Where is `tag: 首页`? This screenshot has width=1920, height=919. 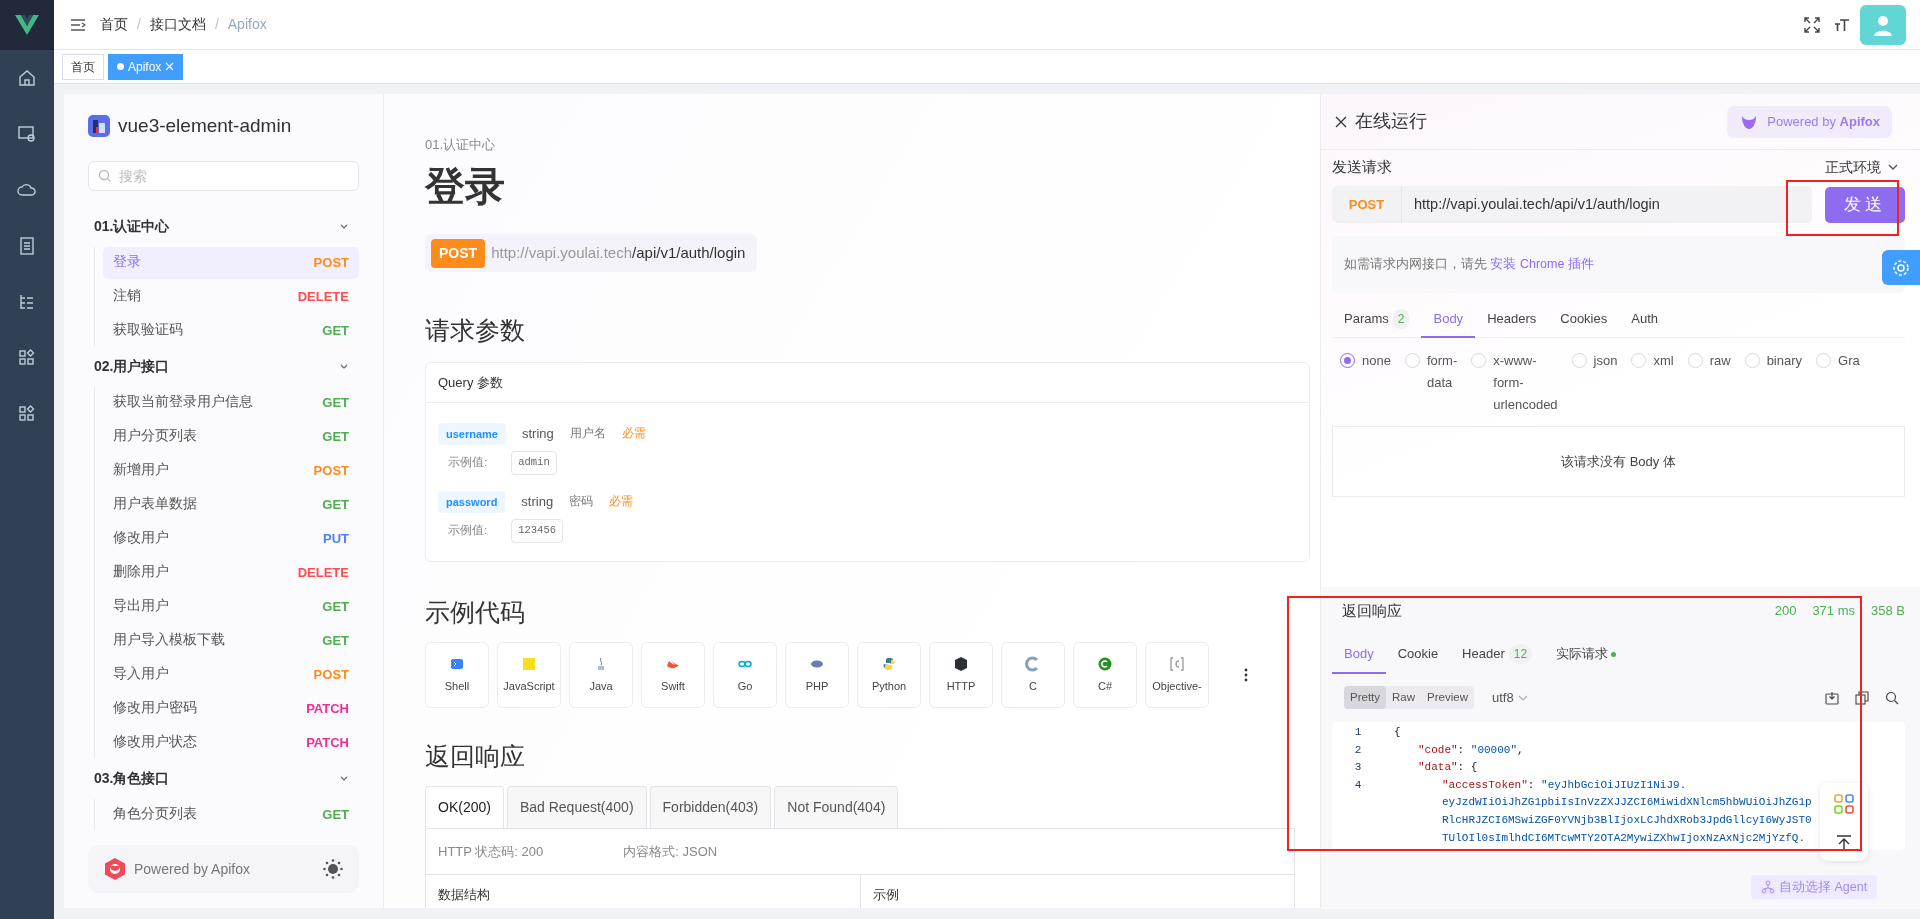
tag: 首页 is located at coordinates (83, 66).